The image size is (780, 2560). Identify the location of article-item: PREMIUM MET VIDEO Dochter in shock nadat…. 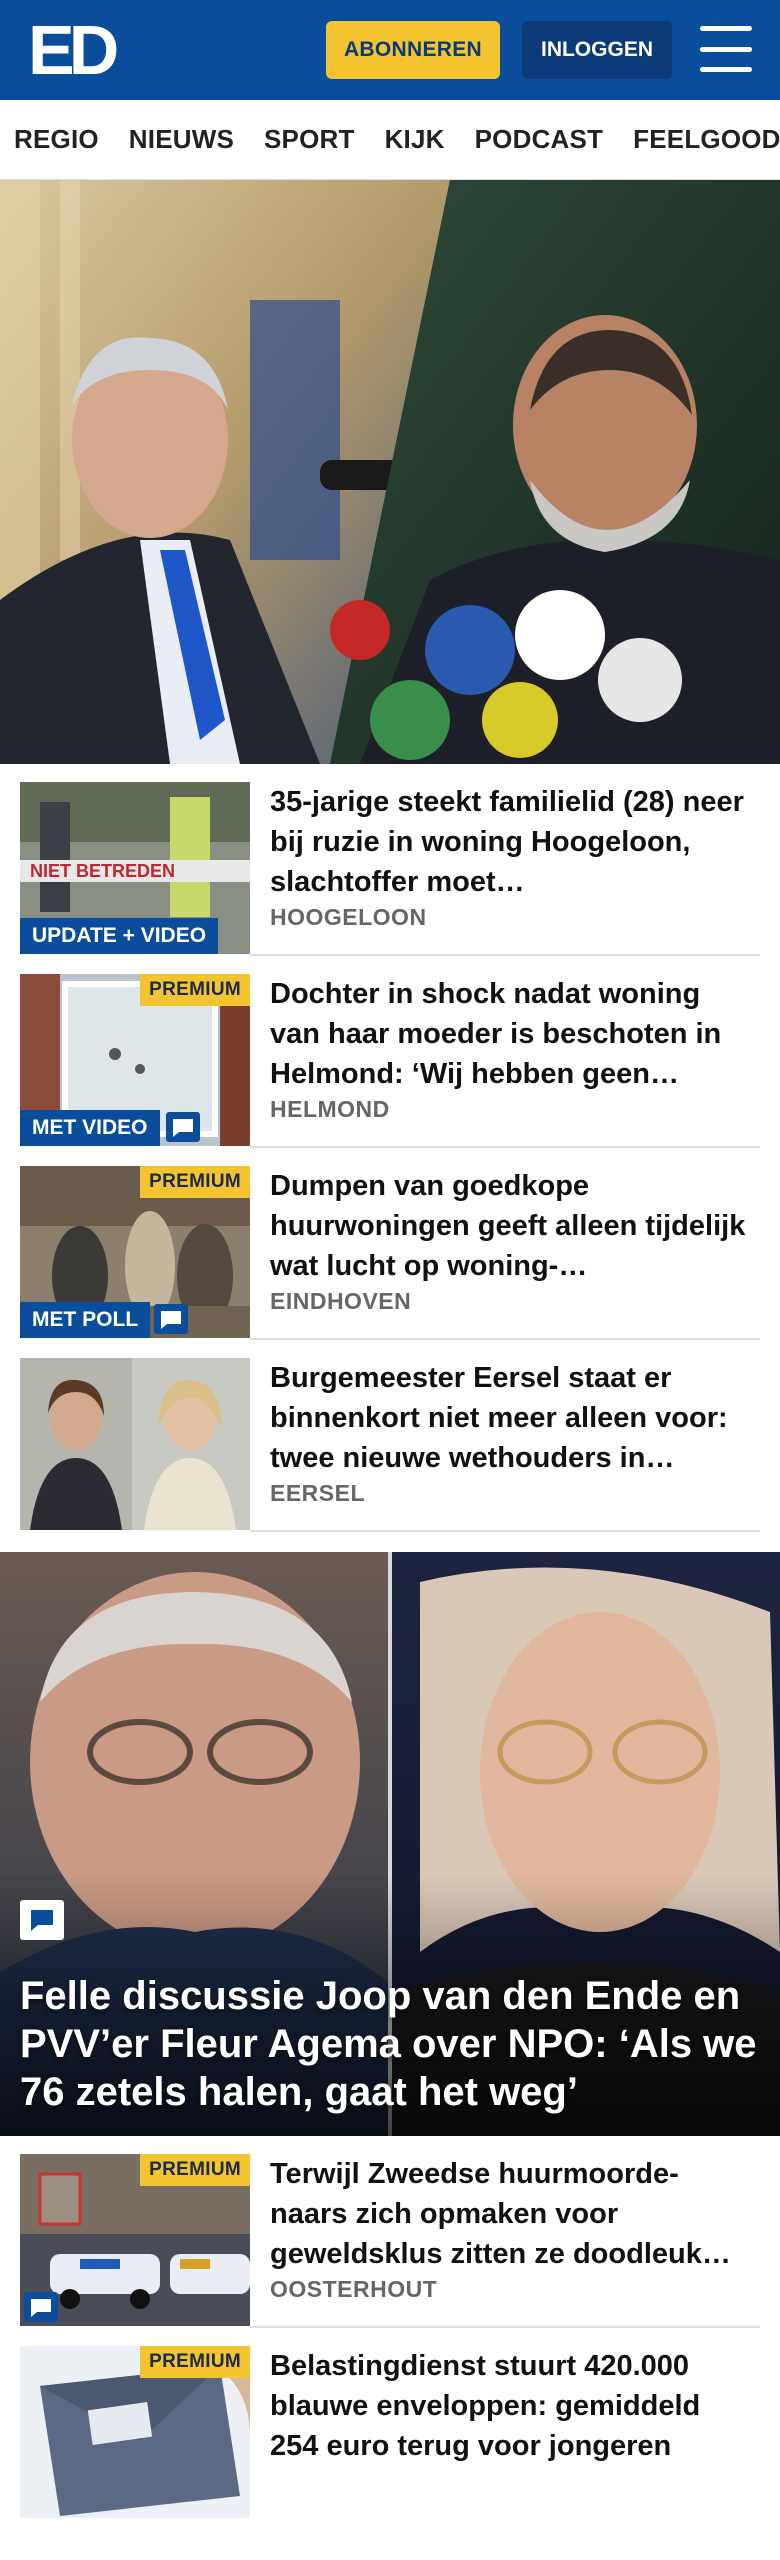
(390, 1052).